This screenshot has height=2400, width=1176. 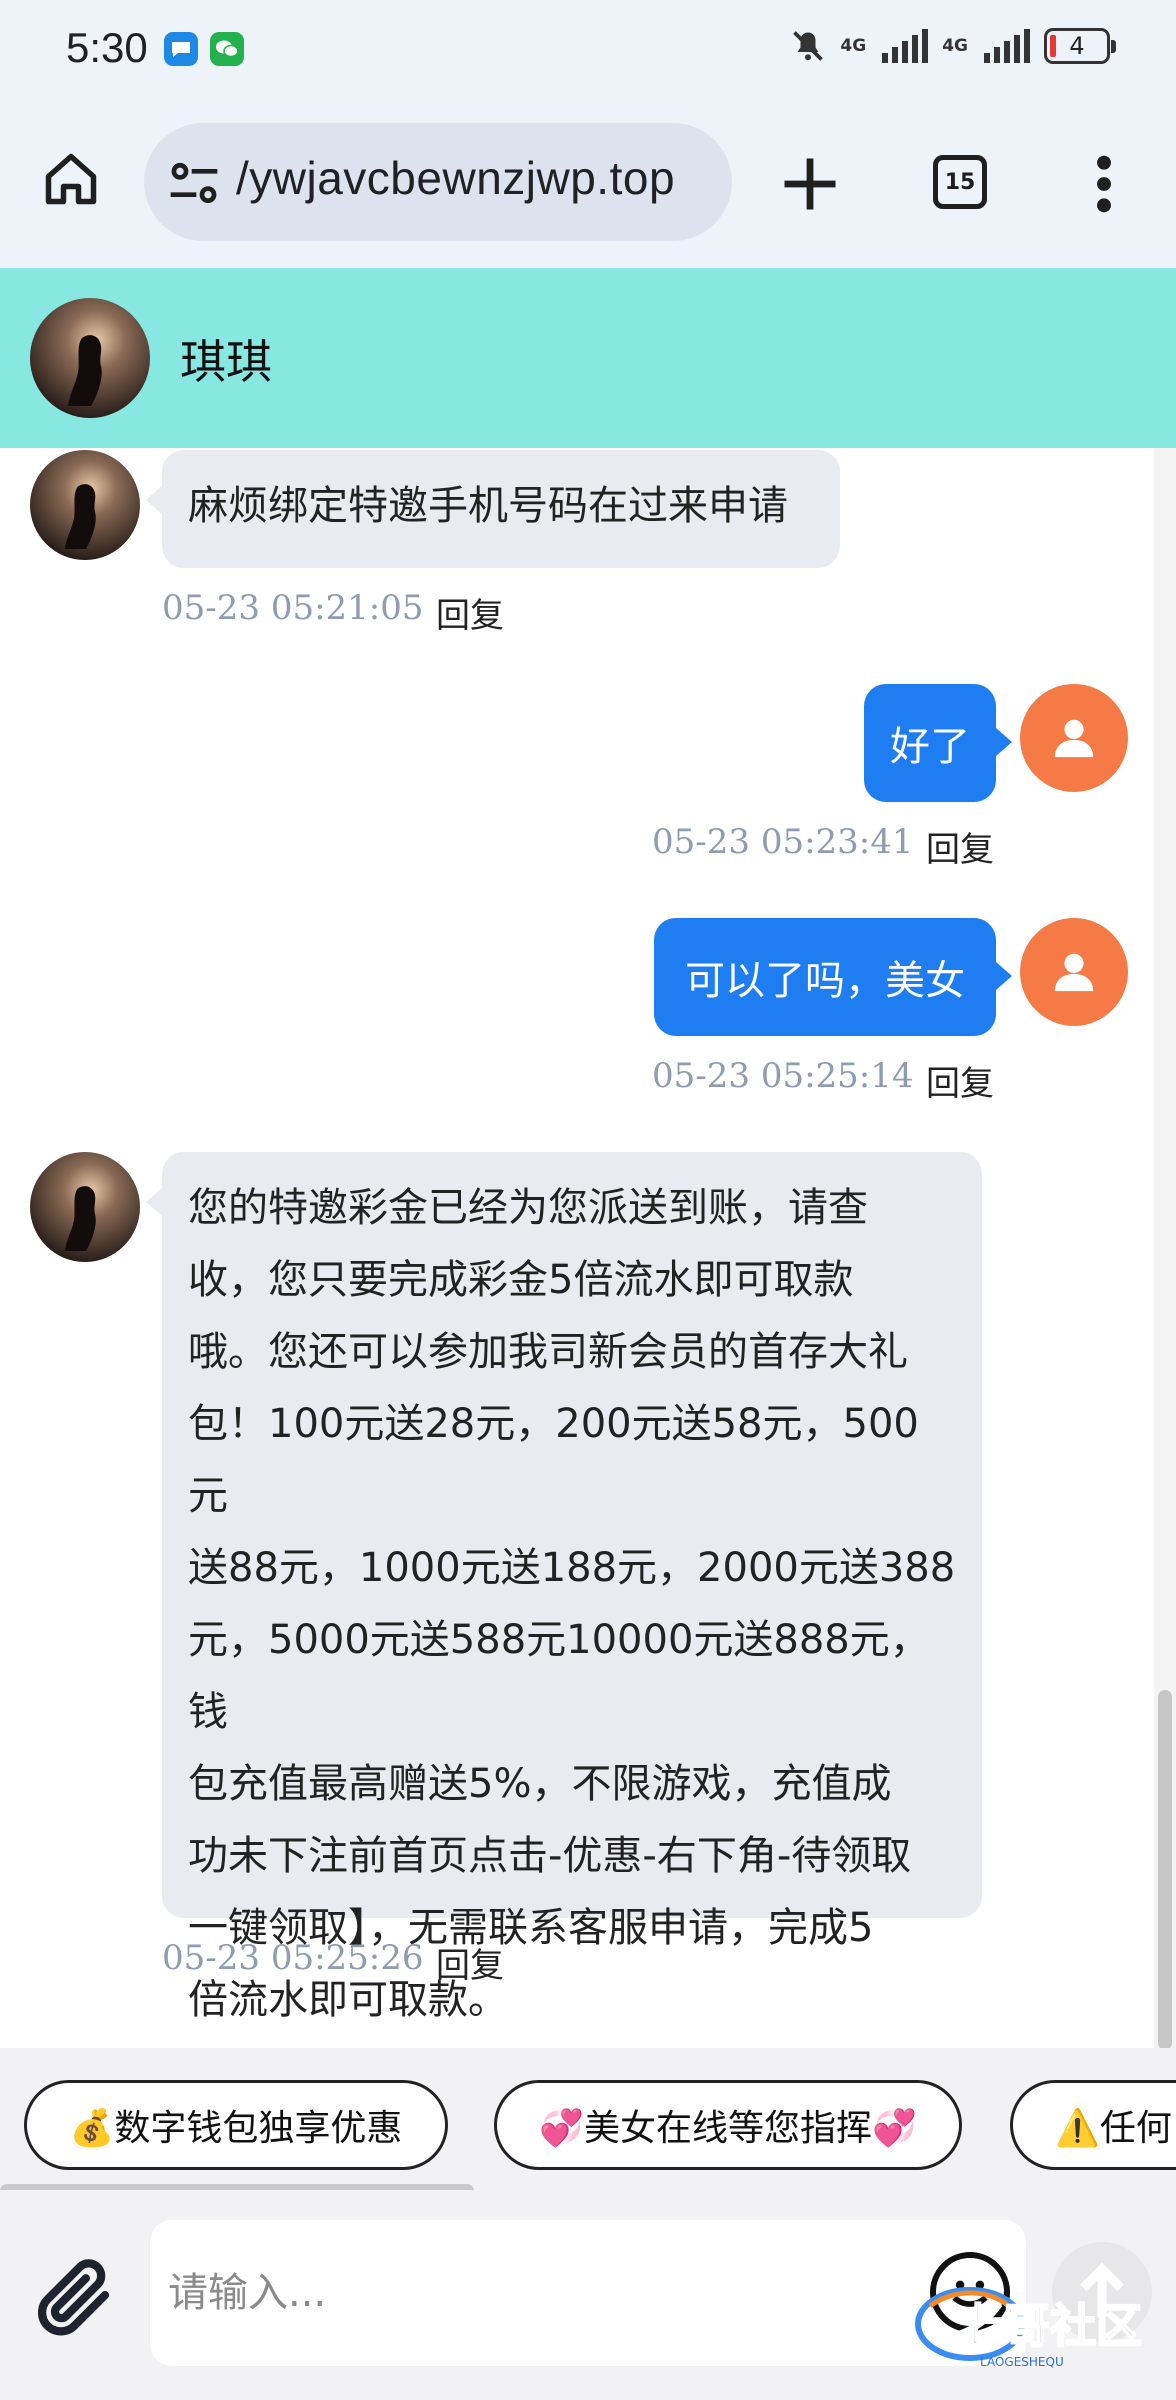 I want to click on tab-switcher-button: 15, so click(x=960, y=182).